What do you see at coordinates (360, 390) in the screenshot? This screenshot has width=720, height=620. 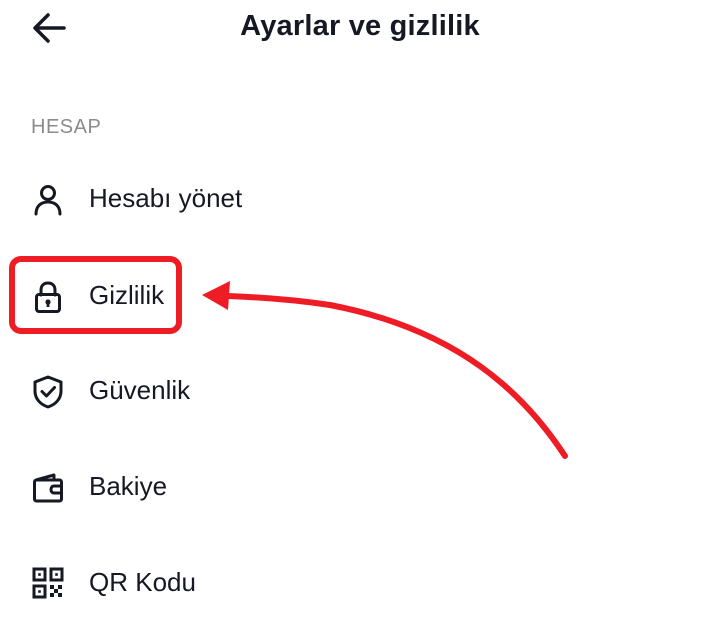 I see `menu-item-security: Güvenlik` at bounding box center [360, 390].